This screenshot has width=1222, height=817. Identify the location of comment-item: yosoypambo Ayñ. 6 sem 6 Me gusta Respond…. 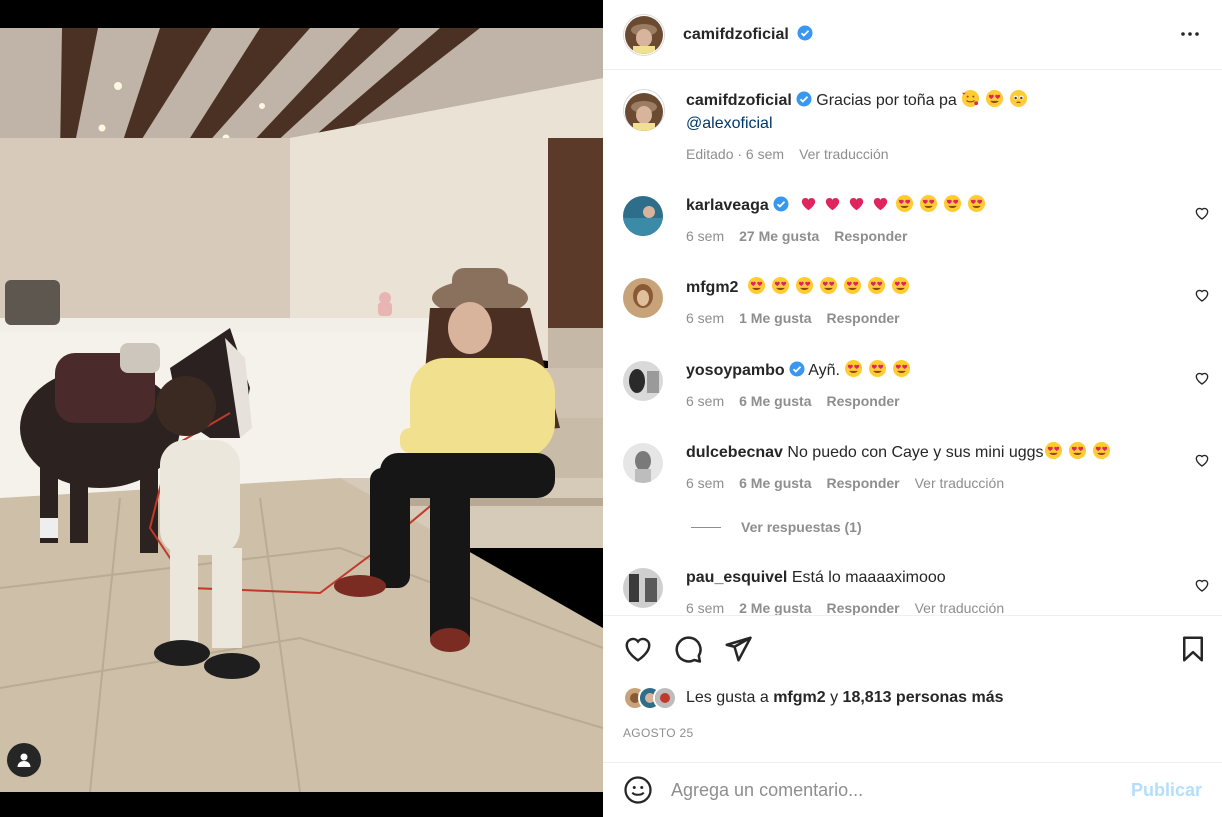
(916, 386).